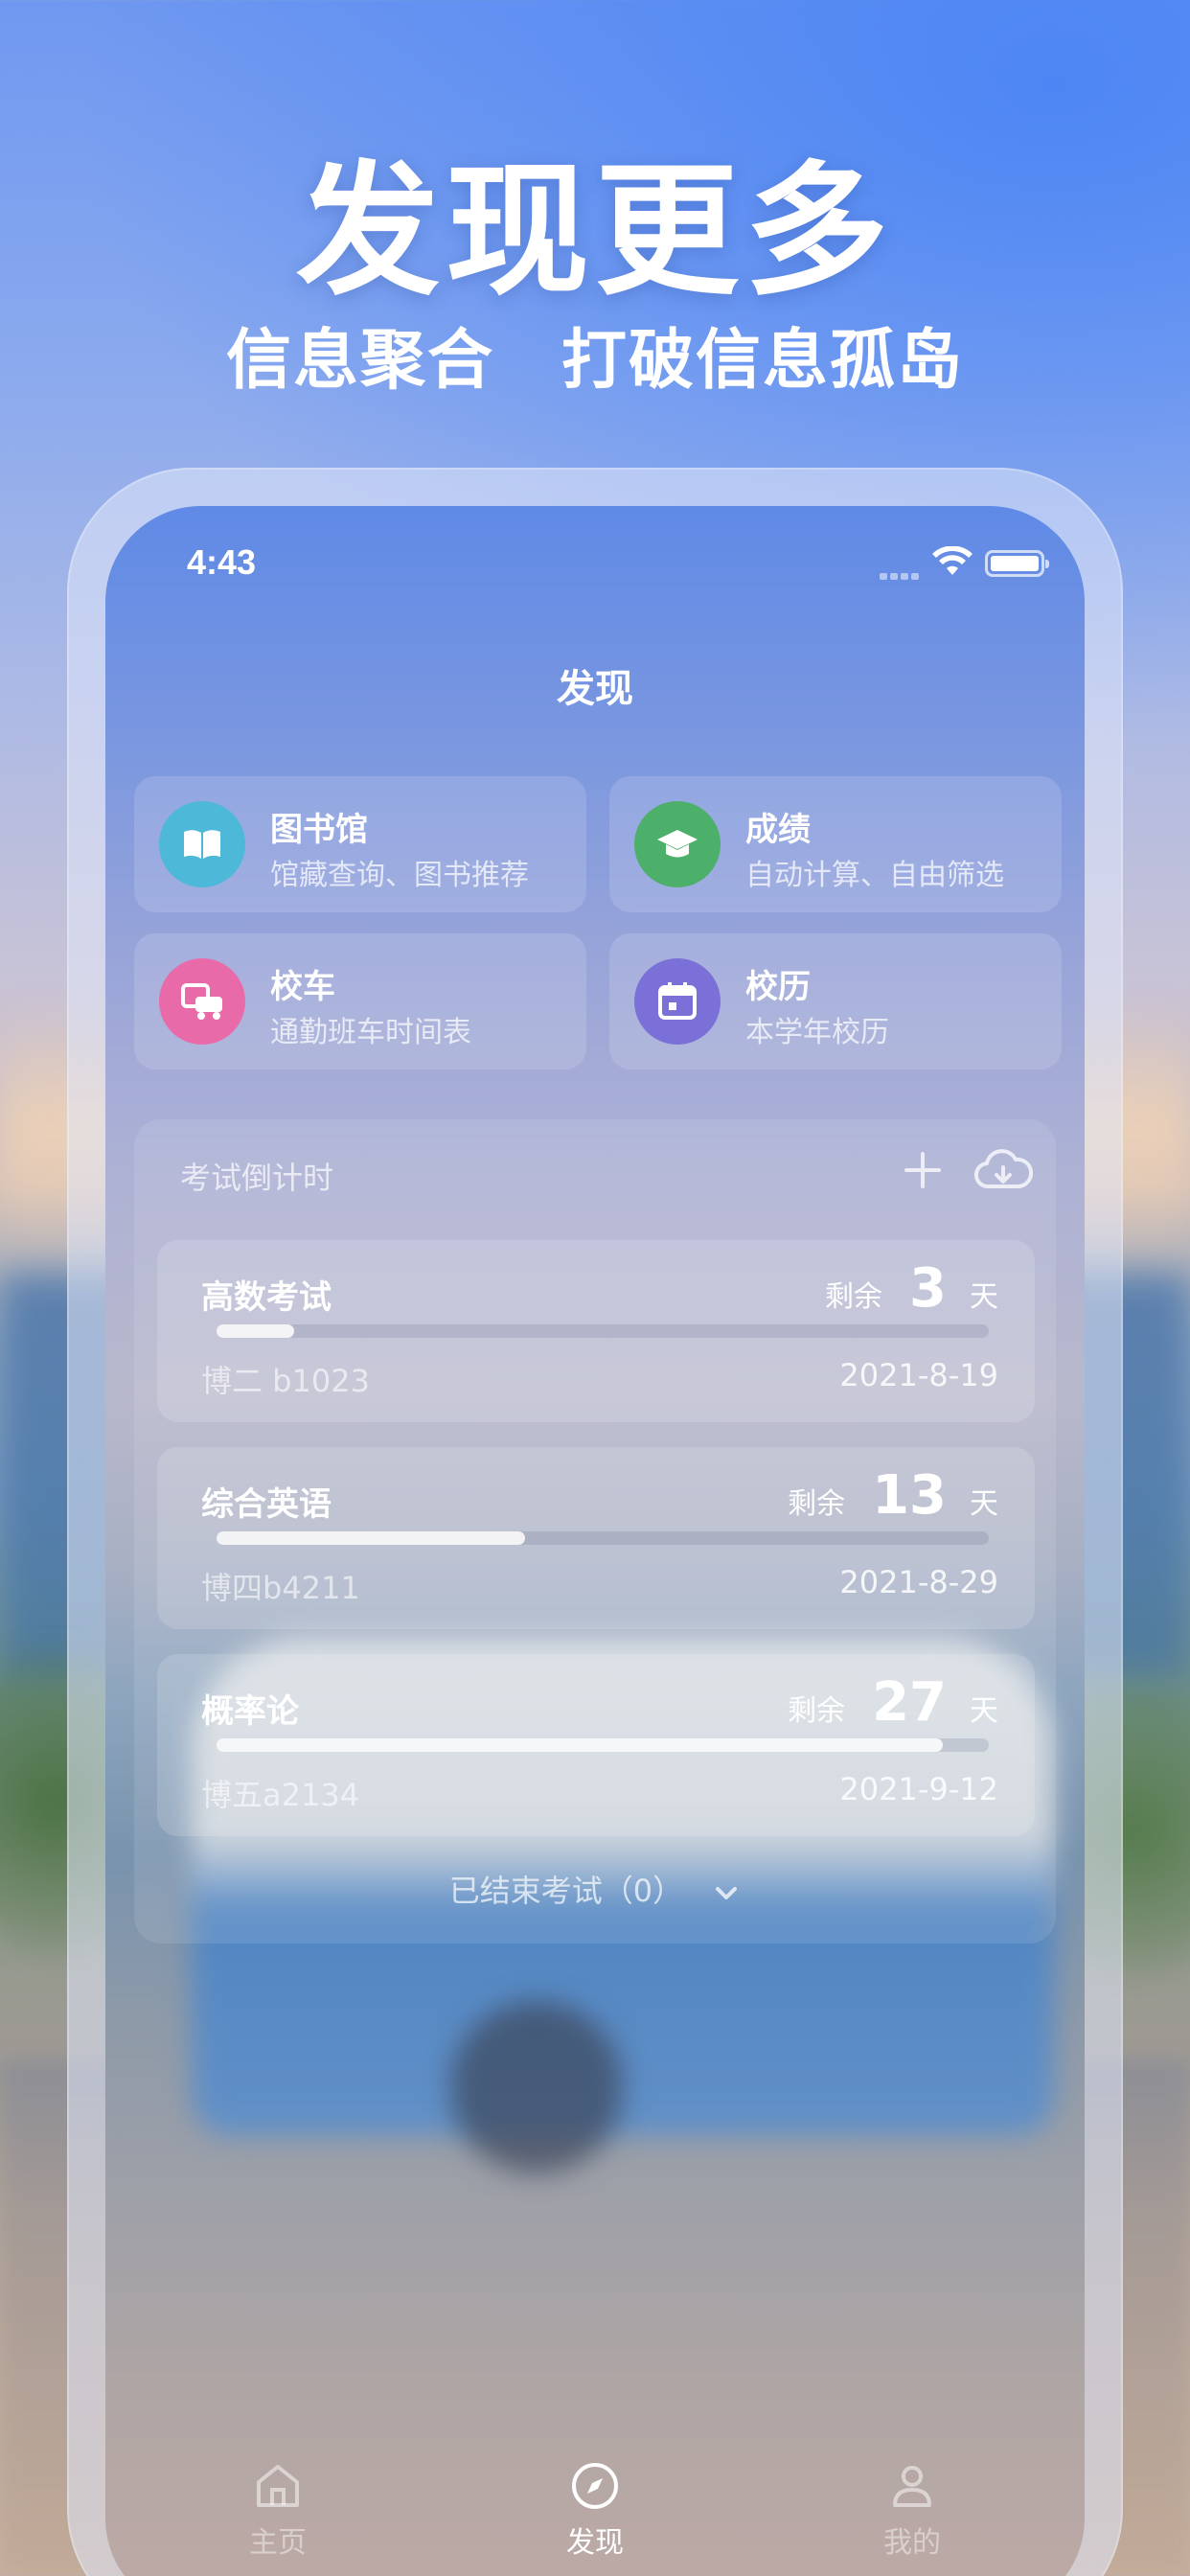 Image resolution: width=1190 pixels, height=2576 pixels. Describe the element at coordinates (836, 844) in the screenshot. I see `feature-card-grades: 成绩 自动计算、自由筛选` at that location.